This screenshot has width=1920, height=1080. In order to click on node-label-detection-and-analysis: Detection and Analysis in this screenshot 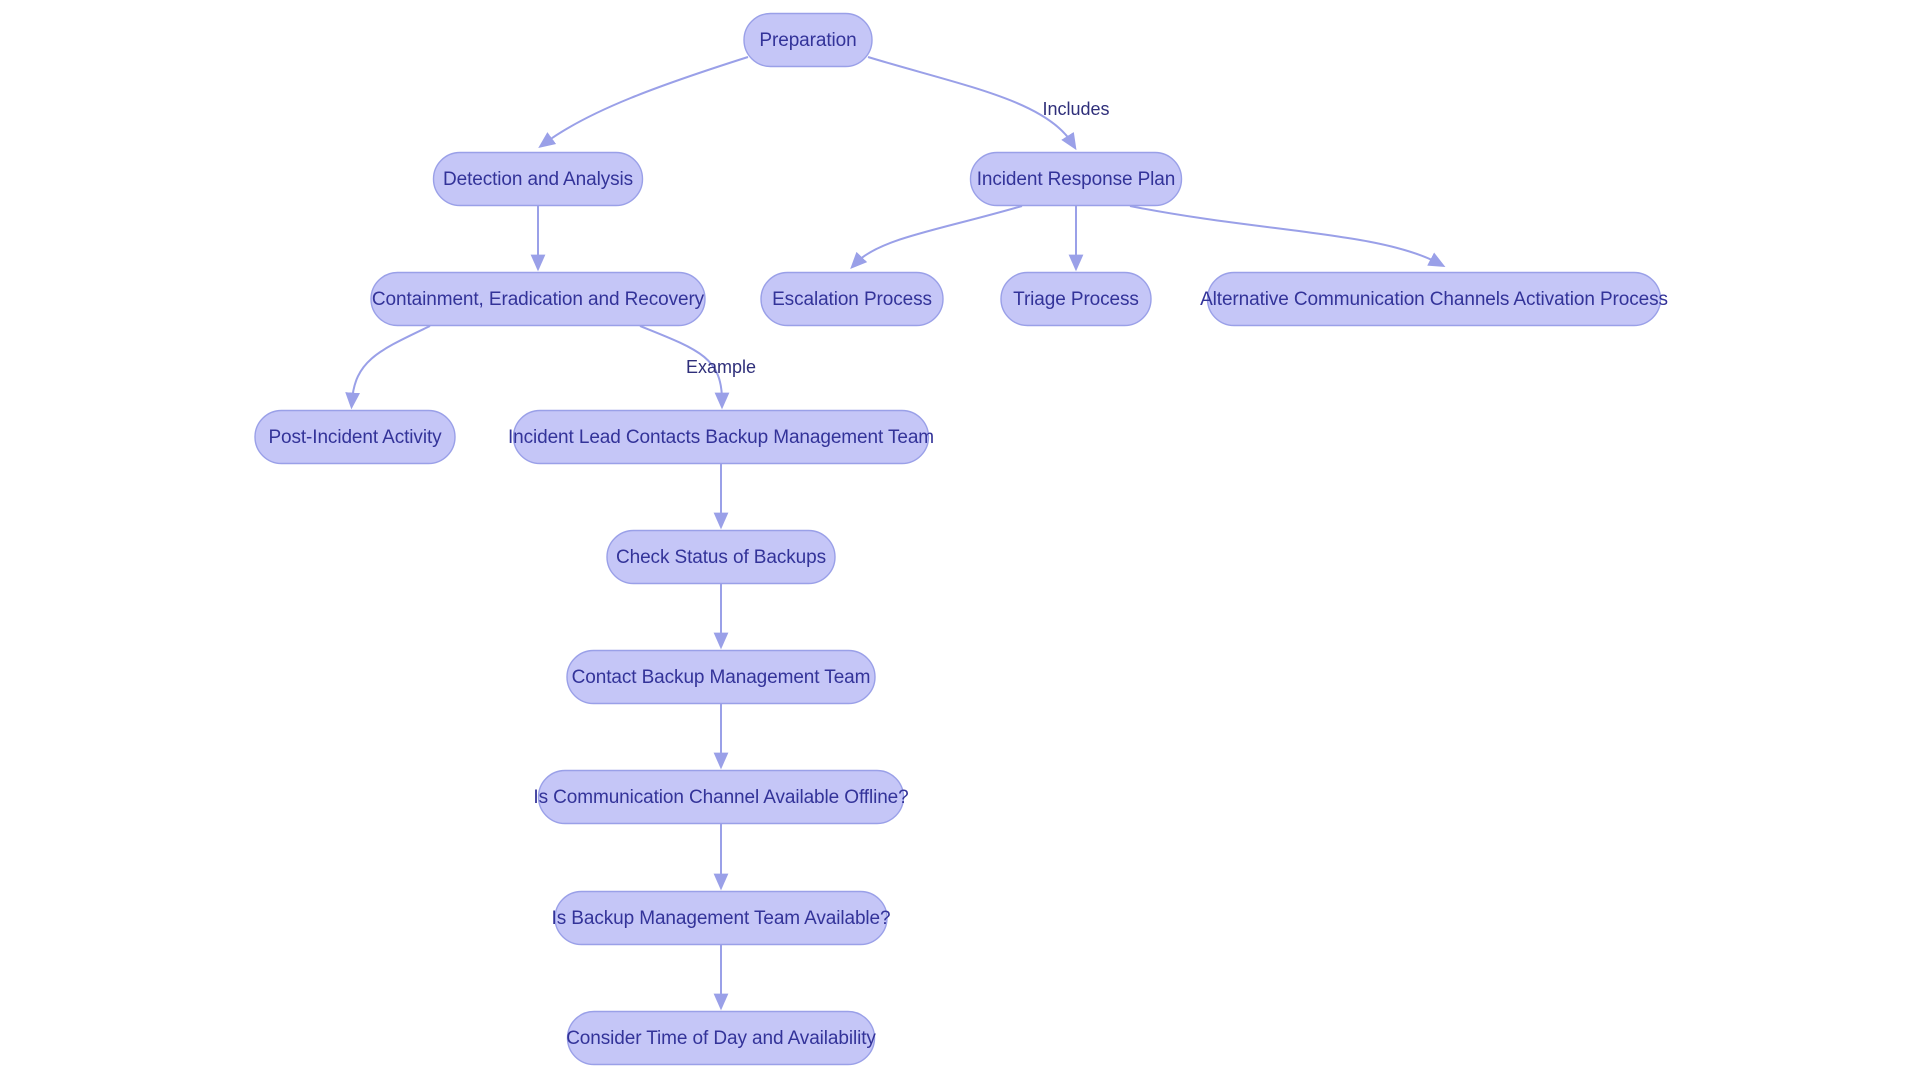, I will do `click(538, 179)`.